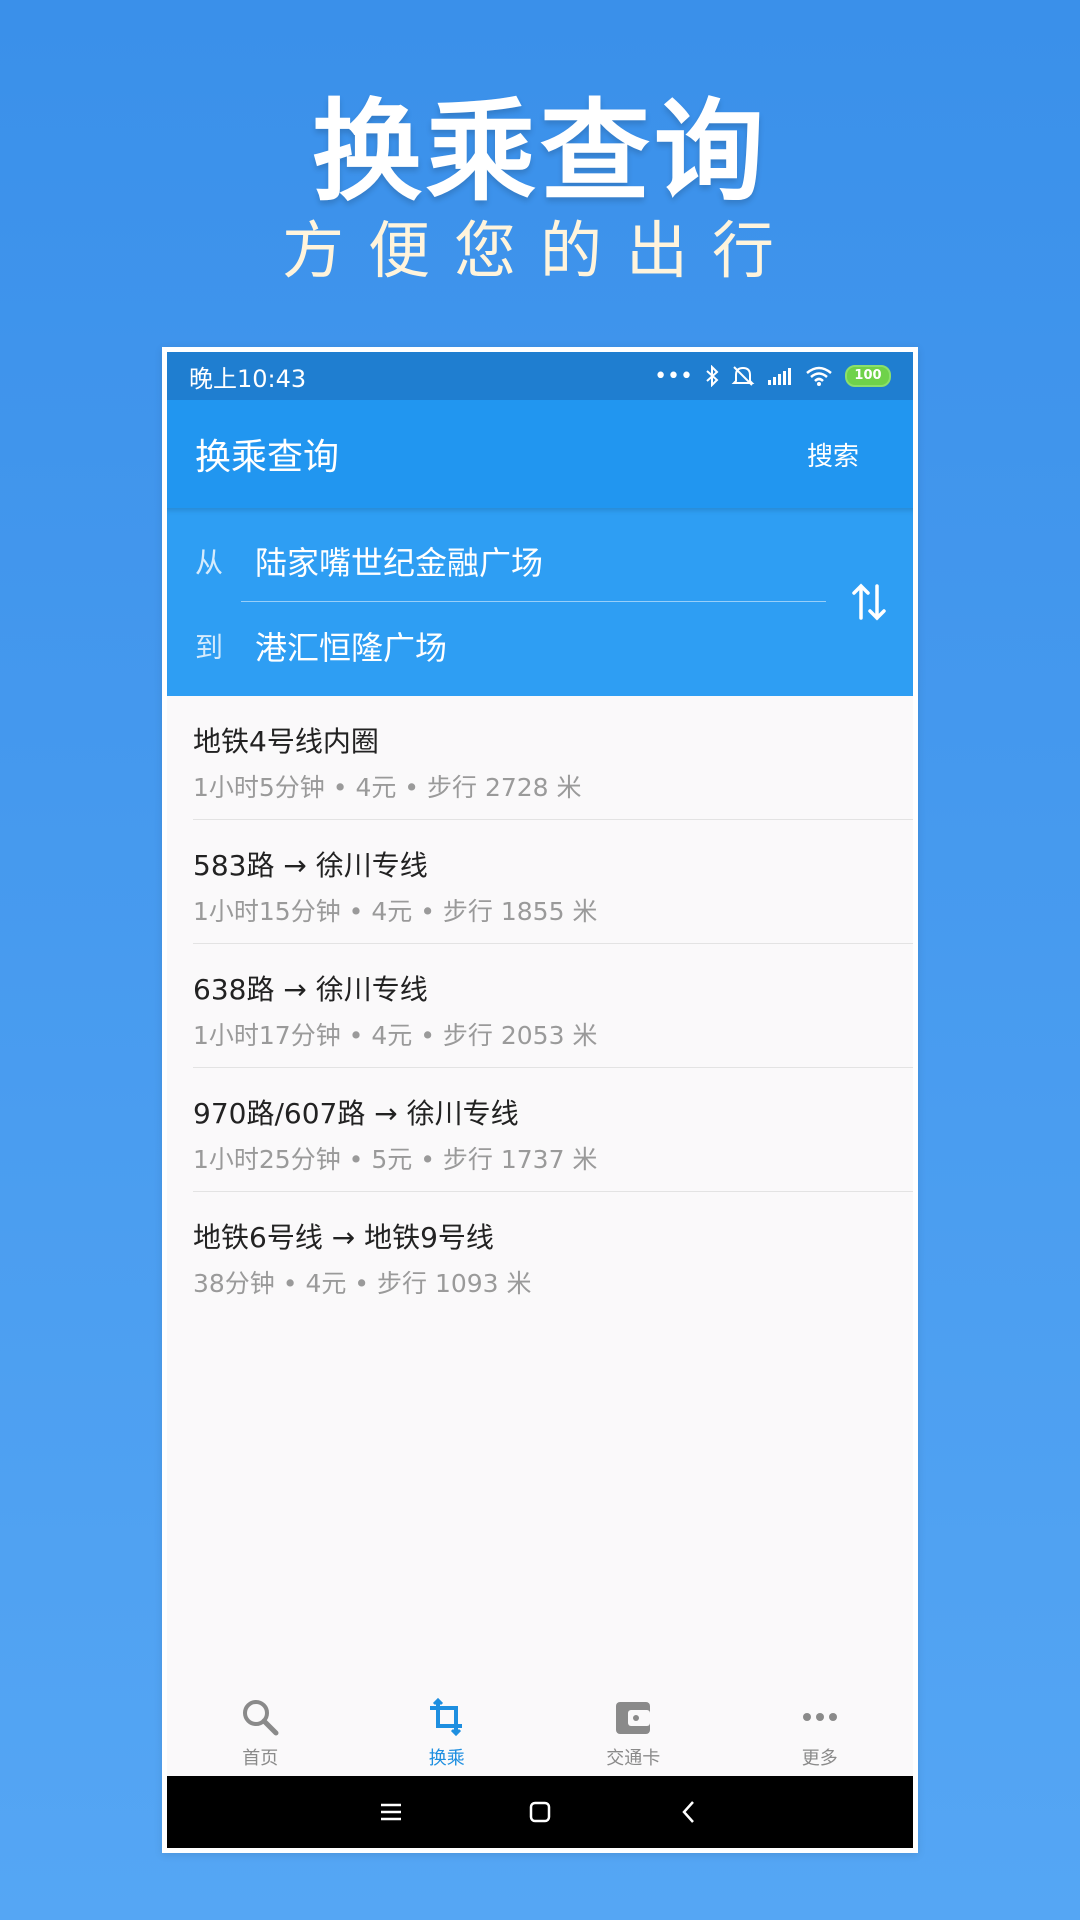 This screenshot has width=1080, height=1920. I want to click on list-item: 638路 → 徐川专线 1小时17分钟 • 4元 • 步行 2053 米, so click(540, 1006).